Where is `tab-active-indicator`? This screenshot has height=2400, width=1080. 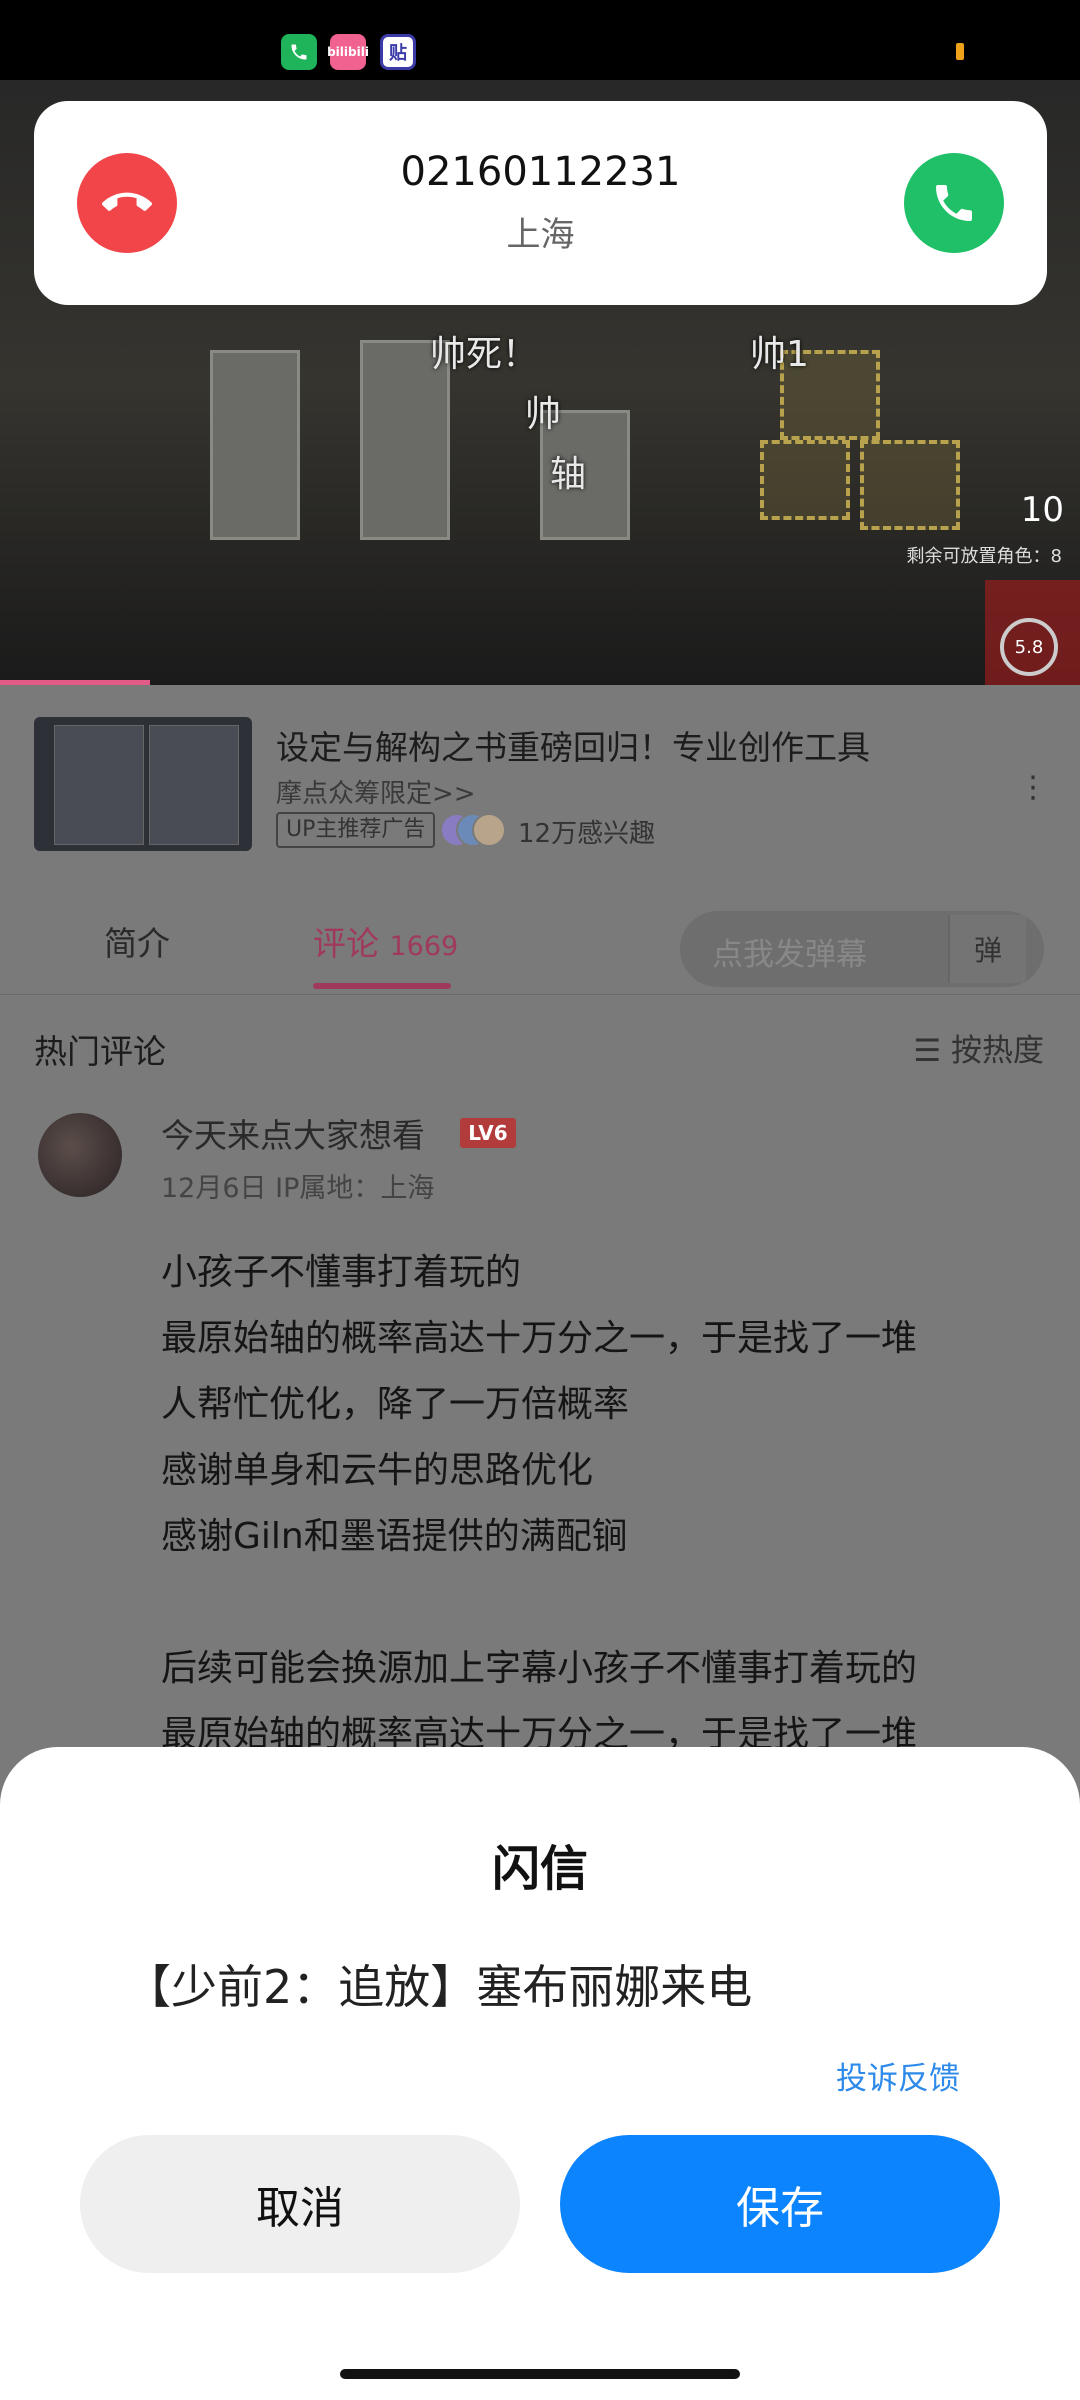 tab-active-indicator is located at coordinates (382, 986).